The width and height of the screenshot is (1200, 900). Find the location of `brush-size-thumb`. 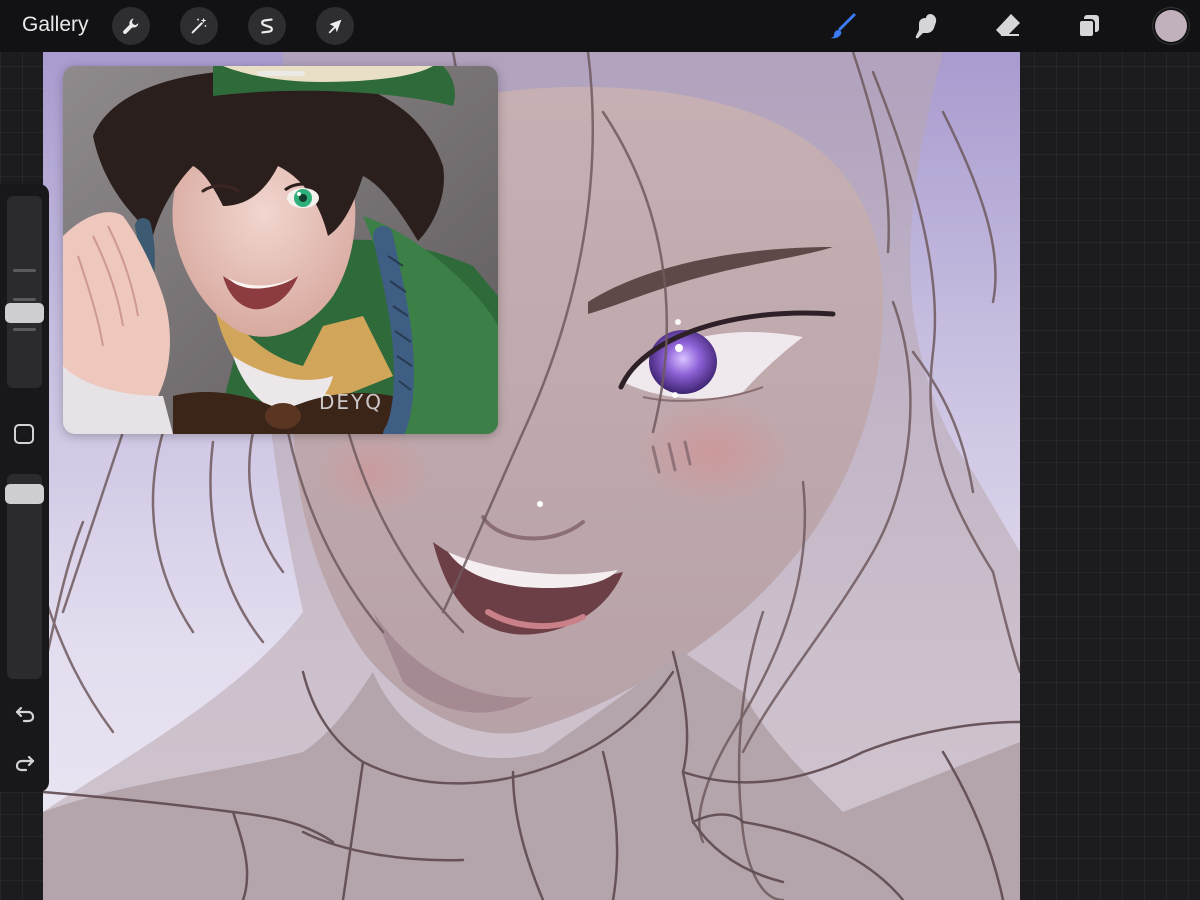

brush-size-thumb is located at coordinates (24, 313).